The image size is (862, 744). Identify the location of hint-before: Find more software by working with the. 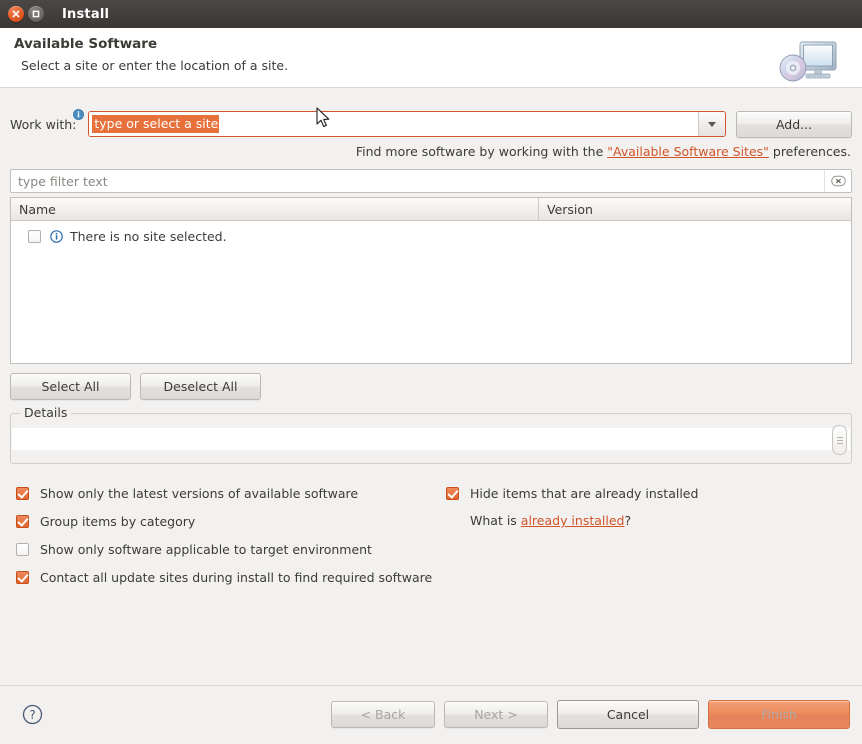
(481, 151).